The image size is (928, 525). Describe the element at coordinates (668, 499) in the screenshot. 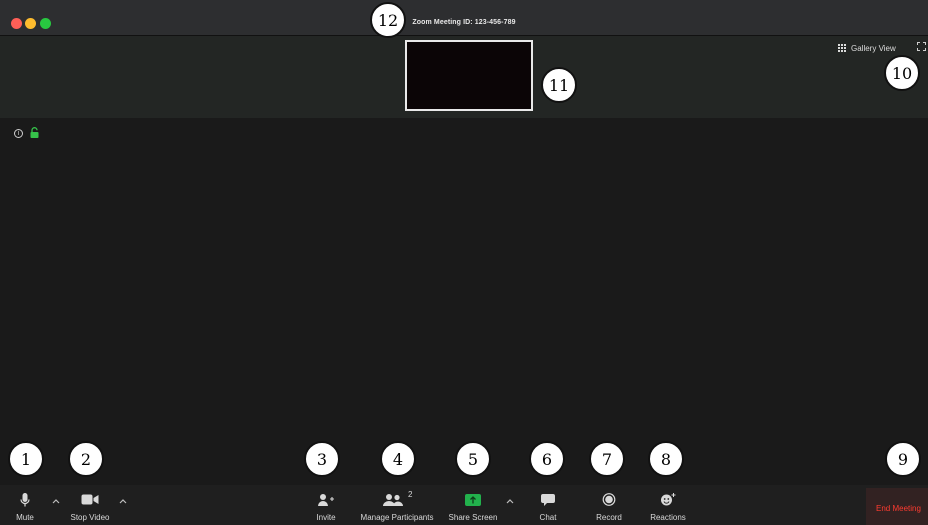

I see `emoji-icon` at that location.